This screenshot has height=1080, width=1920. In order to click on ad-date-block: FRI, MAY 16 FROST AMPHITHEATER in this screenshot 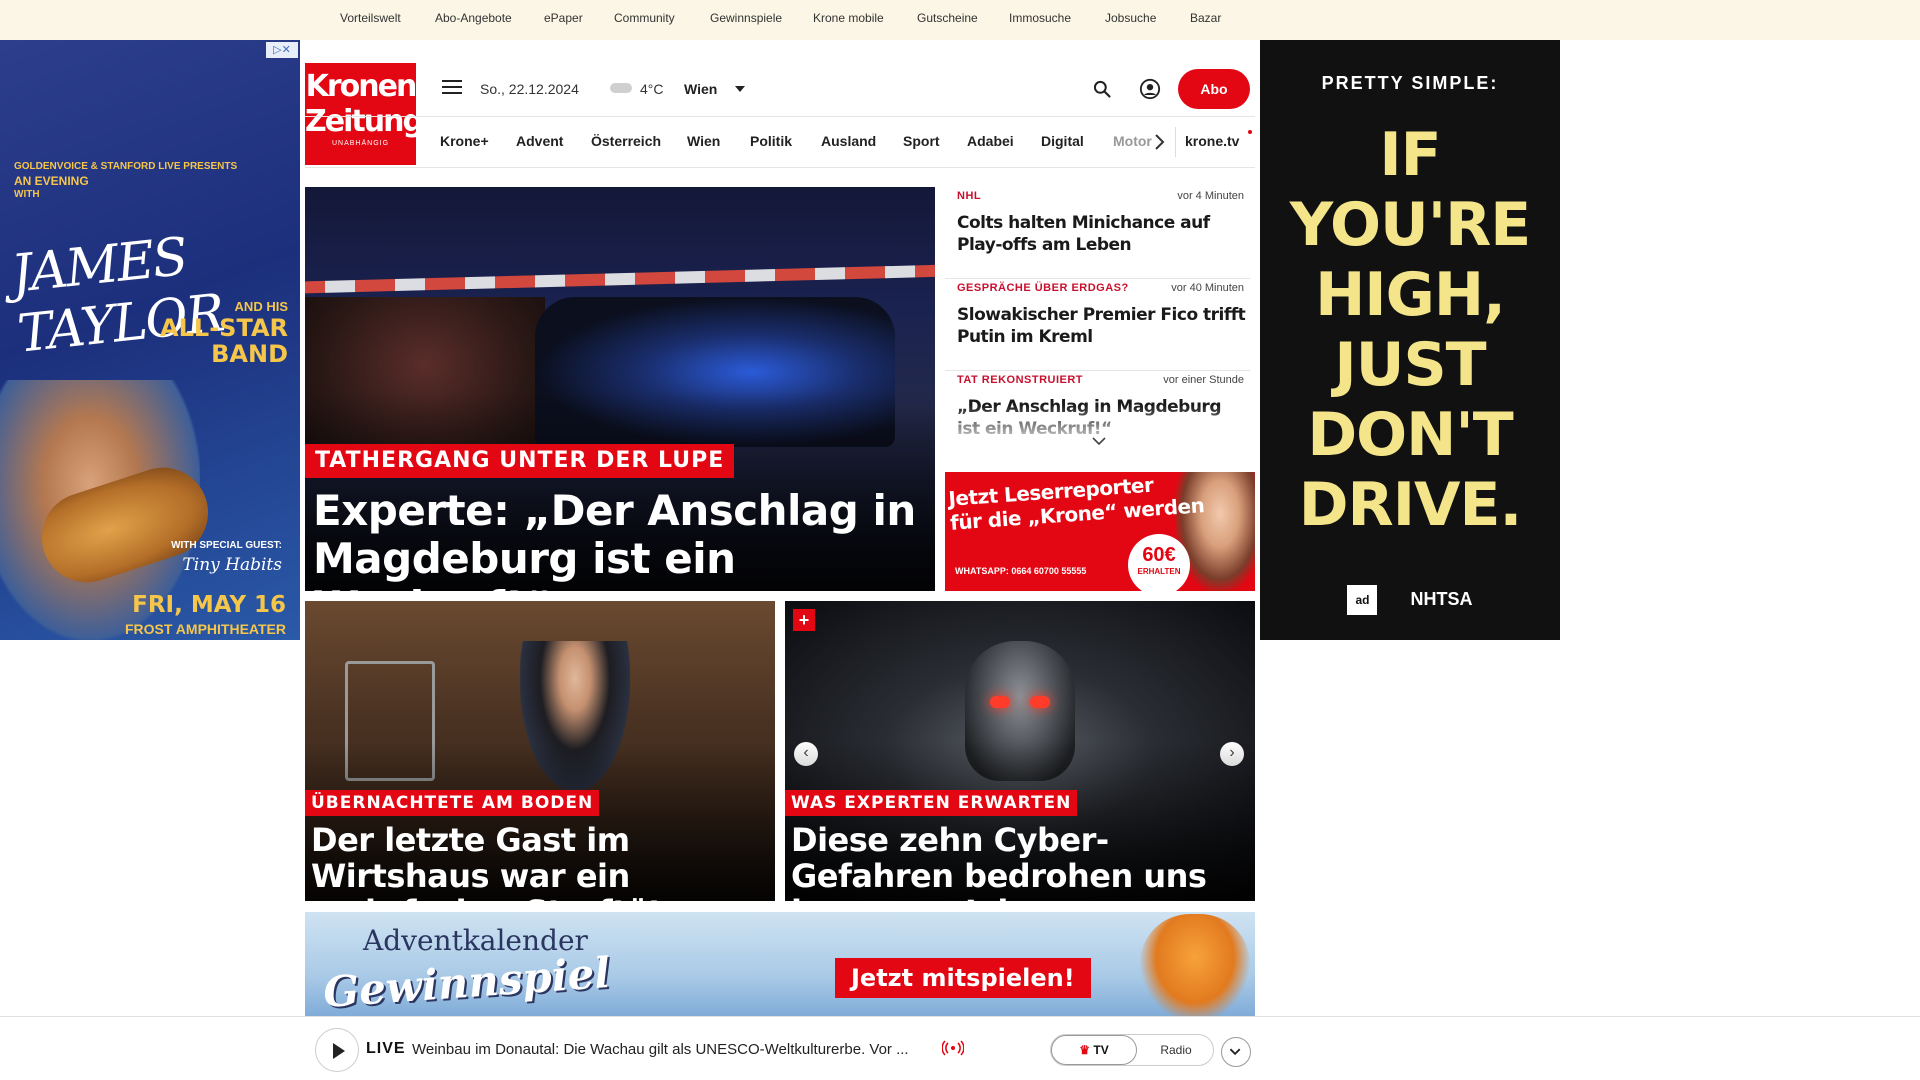, I will do `click(205, 614)`.